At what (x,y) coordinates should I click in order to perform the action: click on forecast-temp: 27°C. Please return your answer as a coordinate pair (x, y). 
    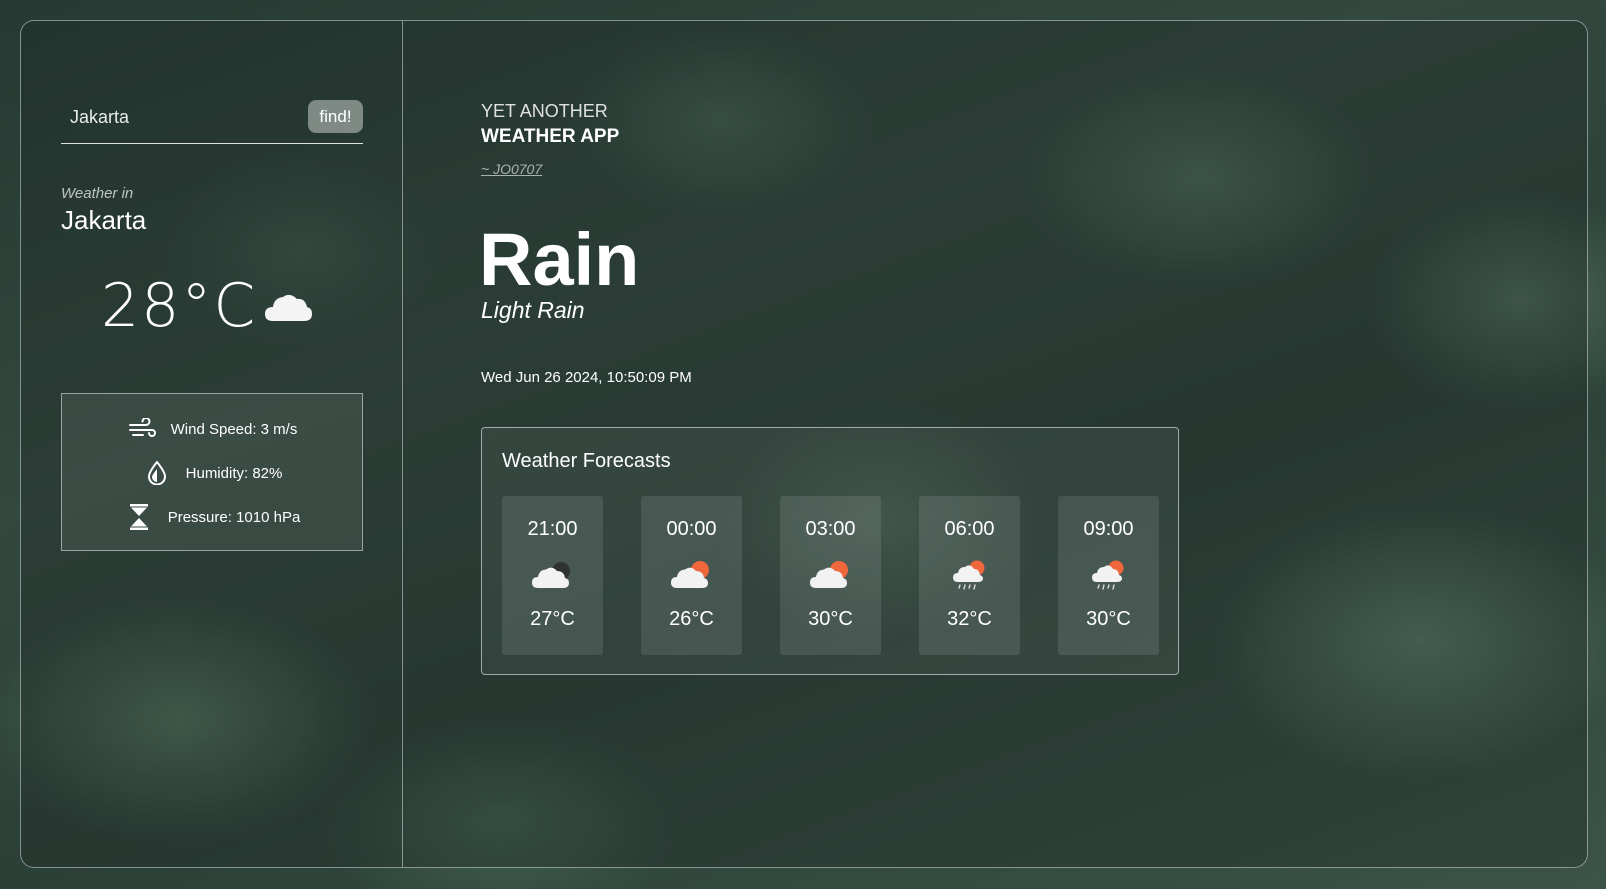
    Looking at the image, I should click on (552, 619).